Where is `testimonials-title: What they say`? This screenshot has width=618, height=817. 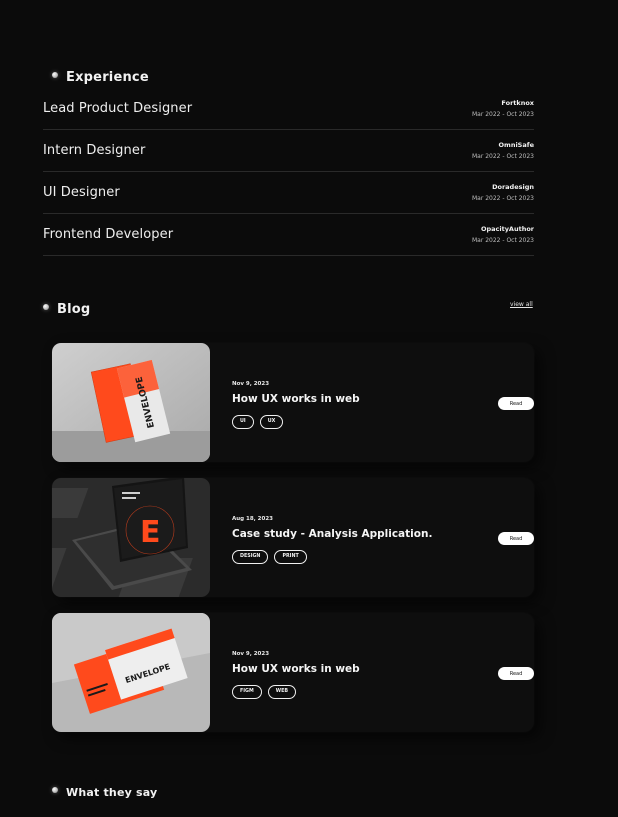
testimonials-title: What they say is located at coordinates (112, 792).